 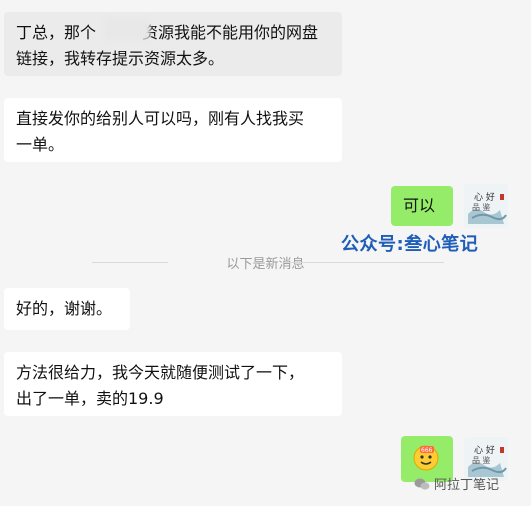 I want to click on footer-watermark: 阿拉丁笔记, so click(x=456, y=483).